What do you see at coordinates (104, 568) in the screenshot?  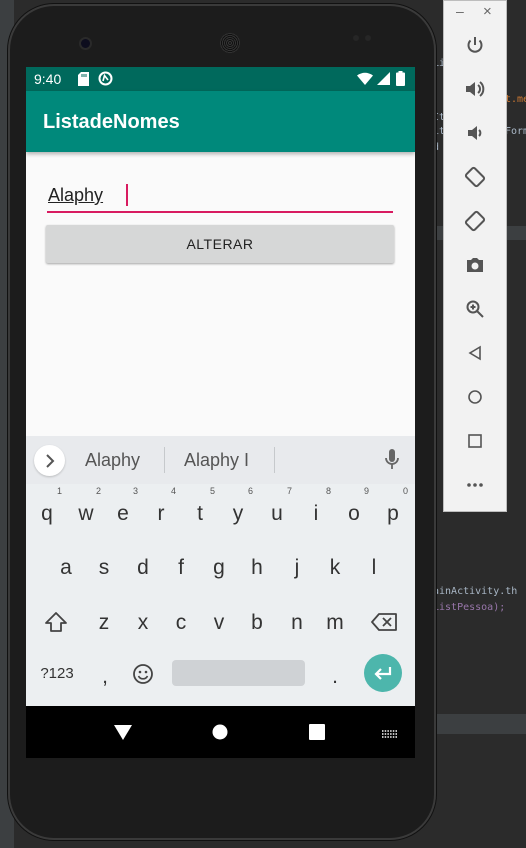 I see `key-s: s` at bounding box center [104, 568].